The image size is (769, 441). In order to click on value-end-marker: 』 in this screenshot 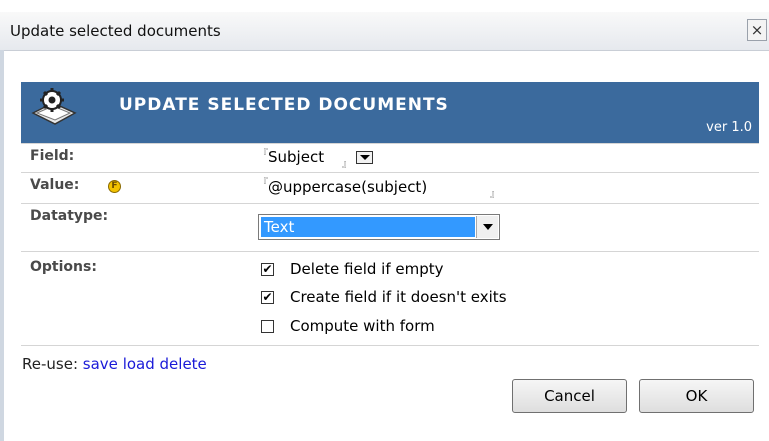, I will do `click(495, 194)`.